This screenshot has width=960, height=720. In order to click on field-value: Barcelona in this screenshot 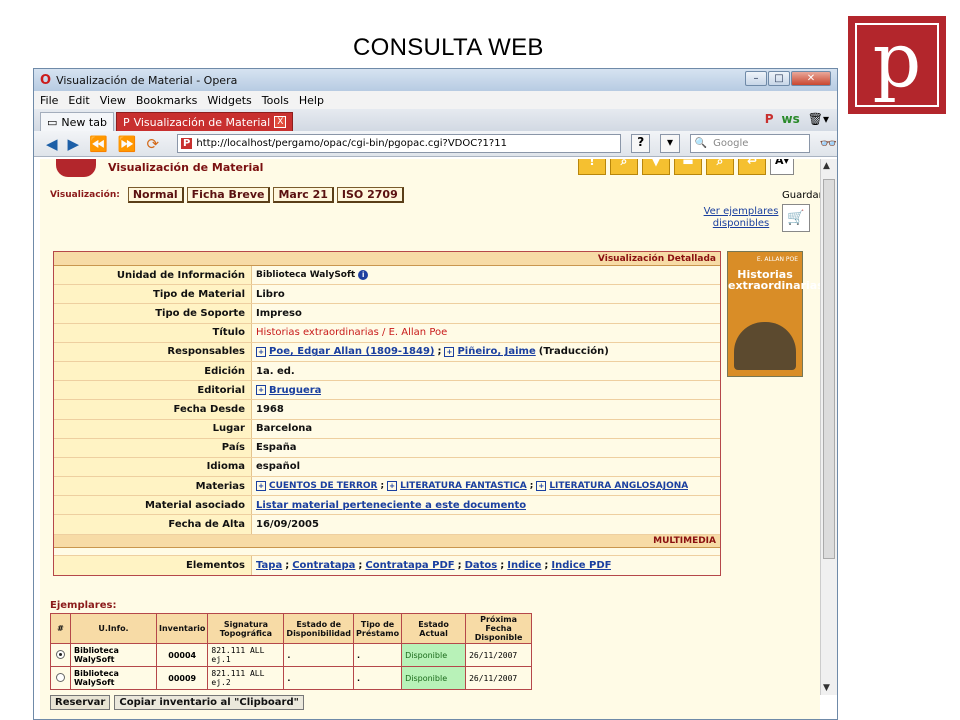, I will do `click(284, 429)`.